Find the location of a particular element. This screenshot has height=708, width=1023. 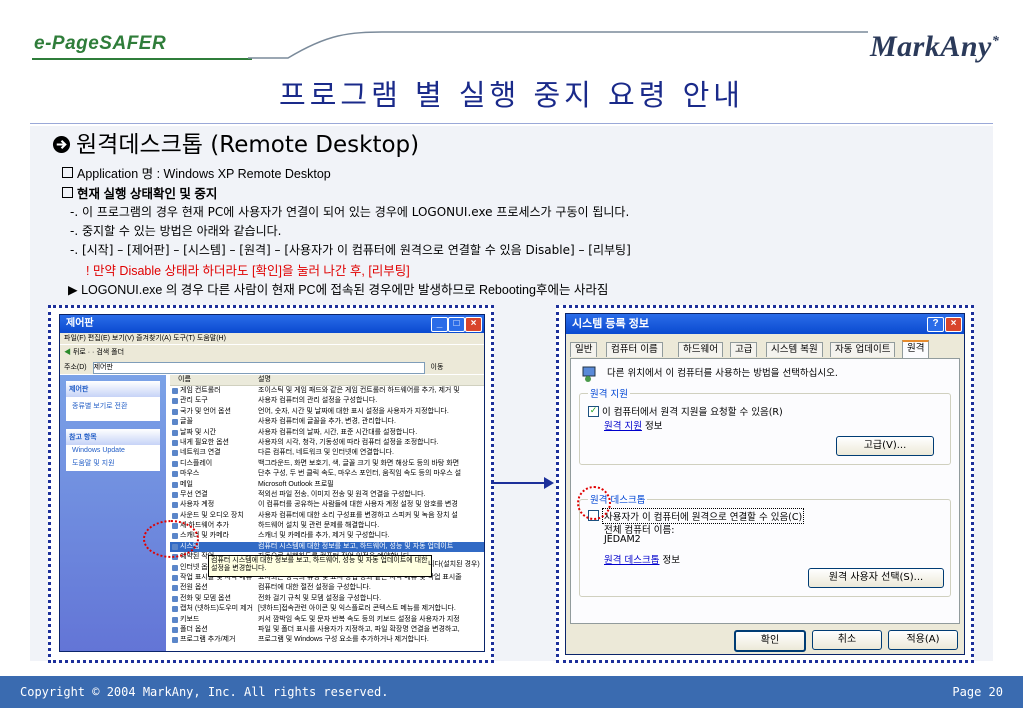

logo-mark: * is located at coordinates (995, 41).